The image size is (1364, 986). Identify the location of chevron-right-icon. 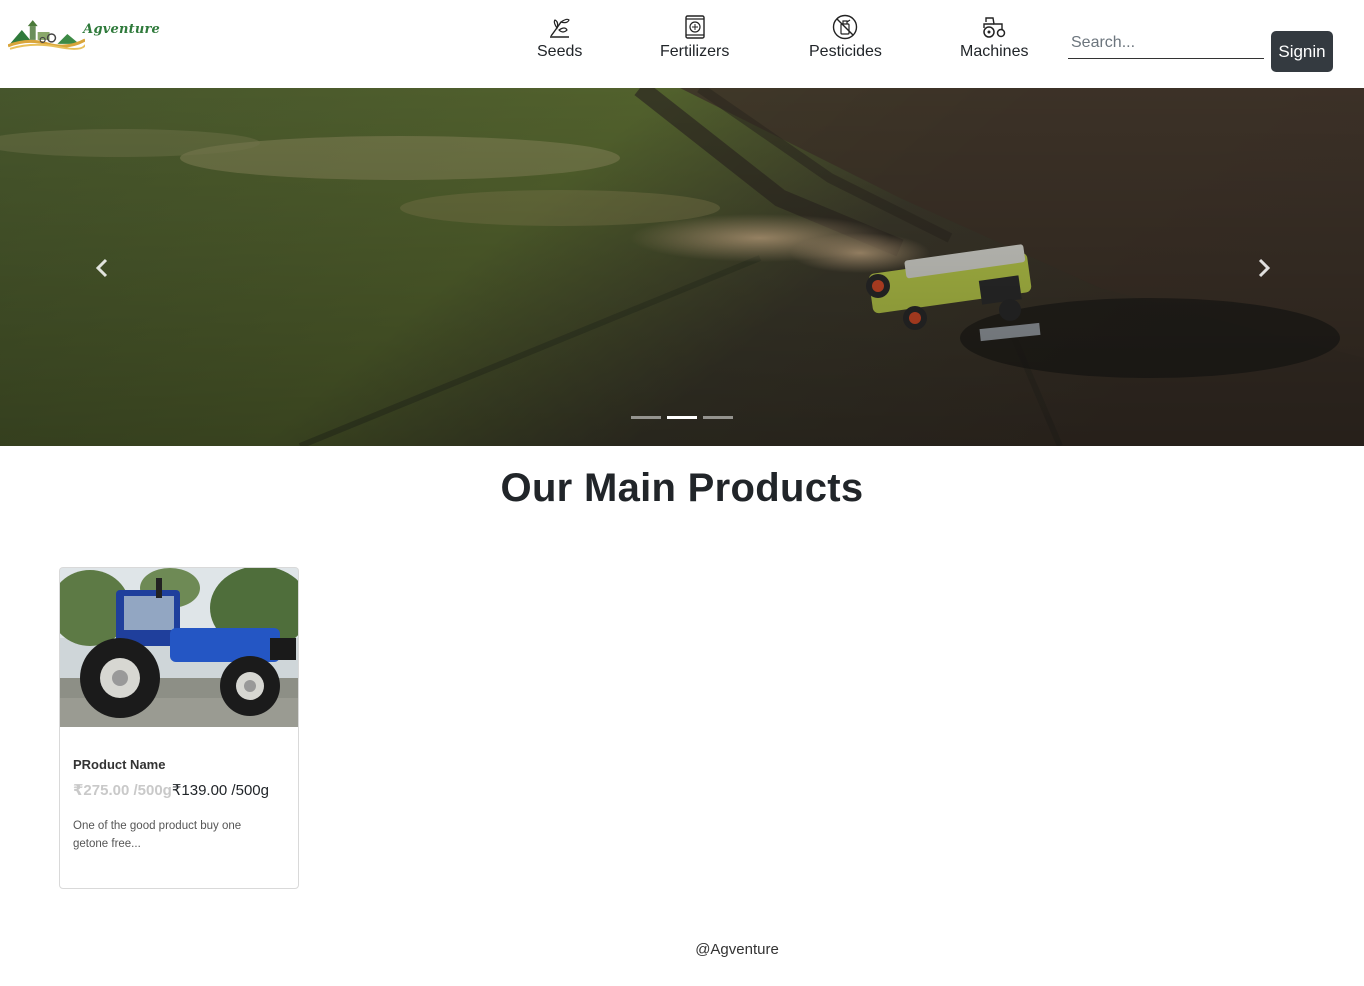
(1264, 268).